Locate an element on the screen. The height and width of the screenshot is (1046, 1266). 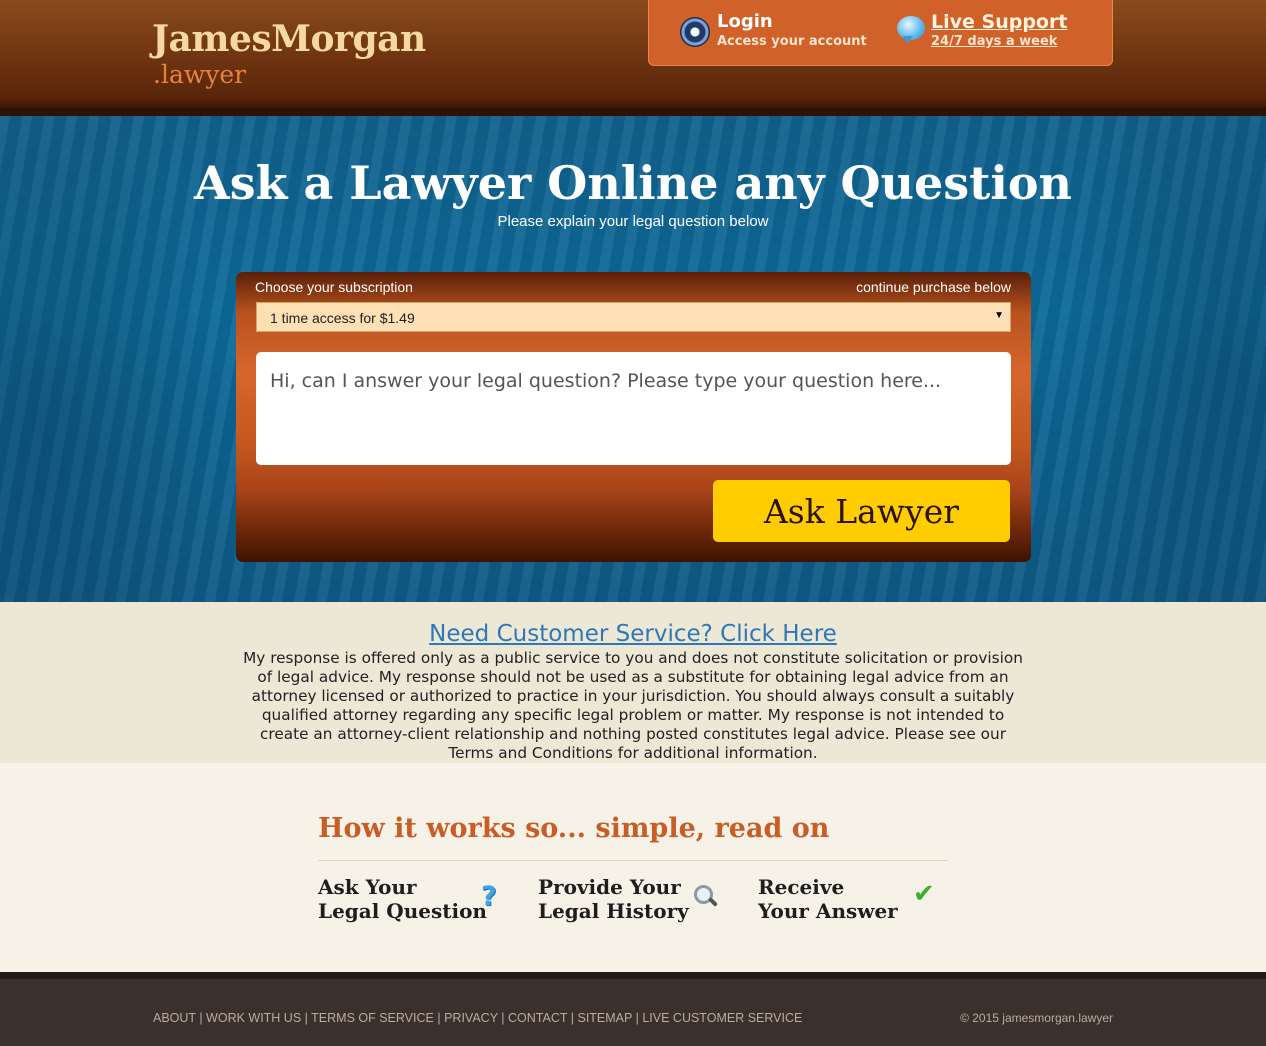
step-provide-history: Provide Your Legal History is located at coordinates (613, 899).